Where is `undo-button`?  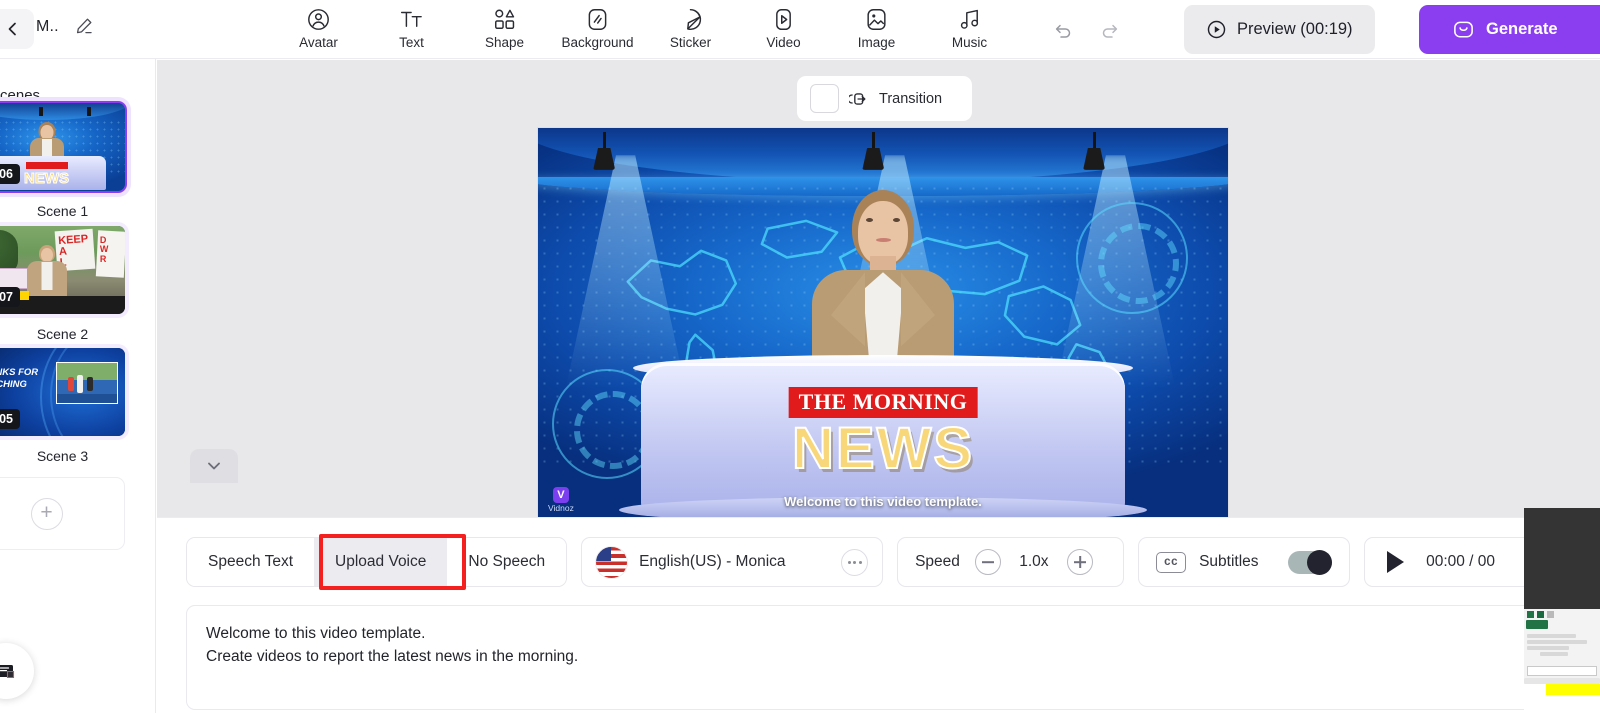
undo-button is located at coordinates (1063, 29).